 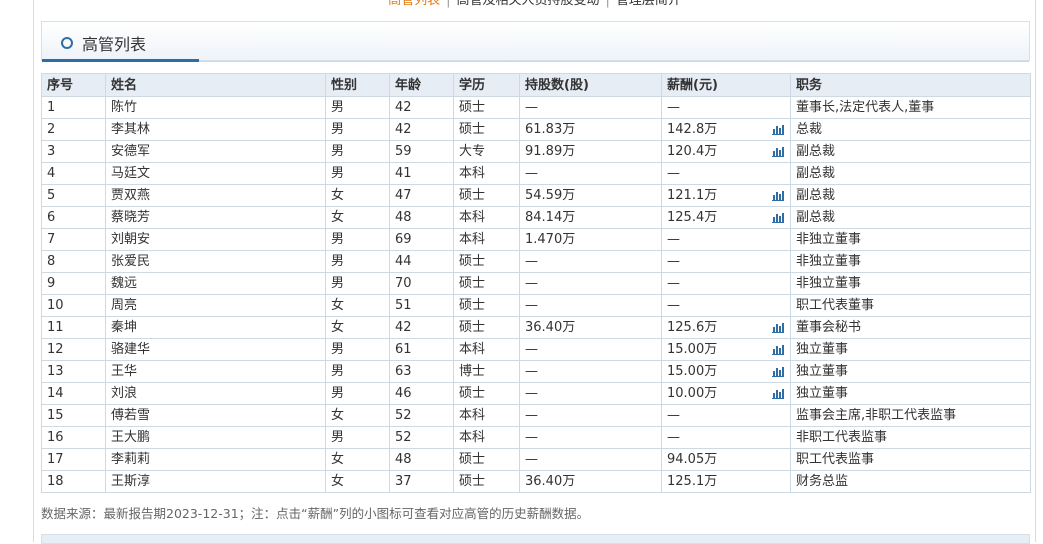 I want to click on cell-shares: 36.40万, so click(x=590, y=327).